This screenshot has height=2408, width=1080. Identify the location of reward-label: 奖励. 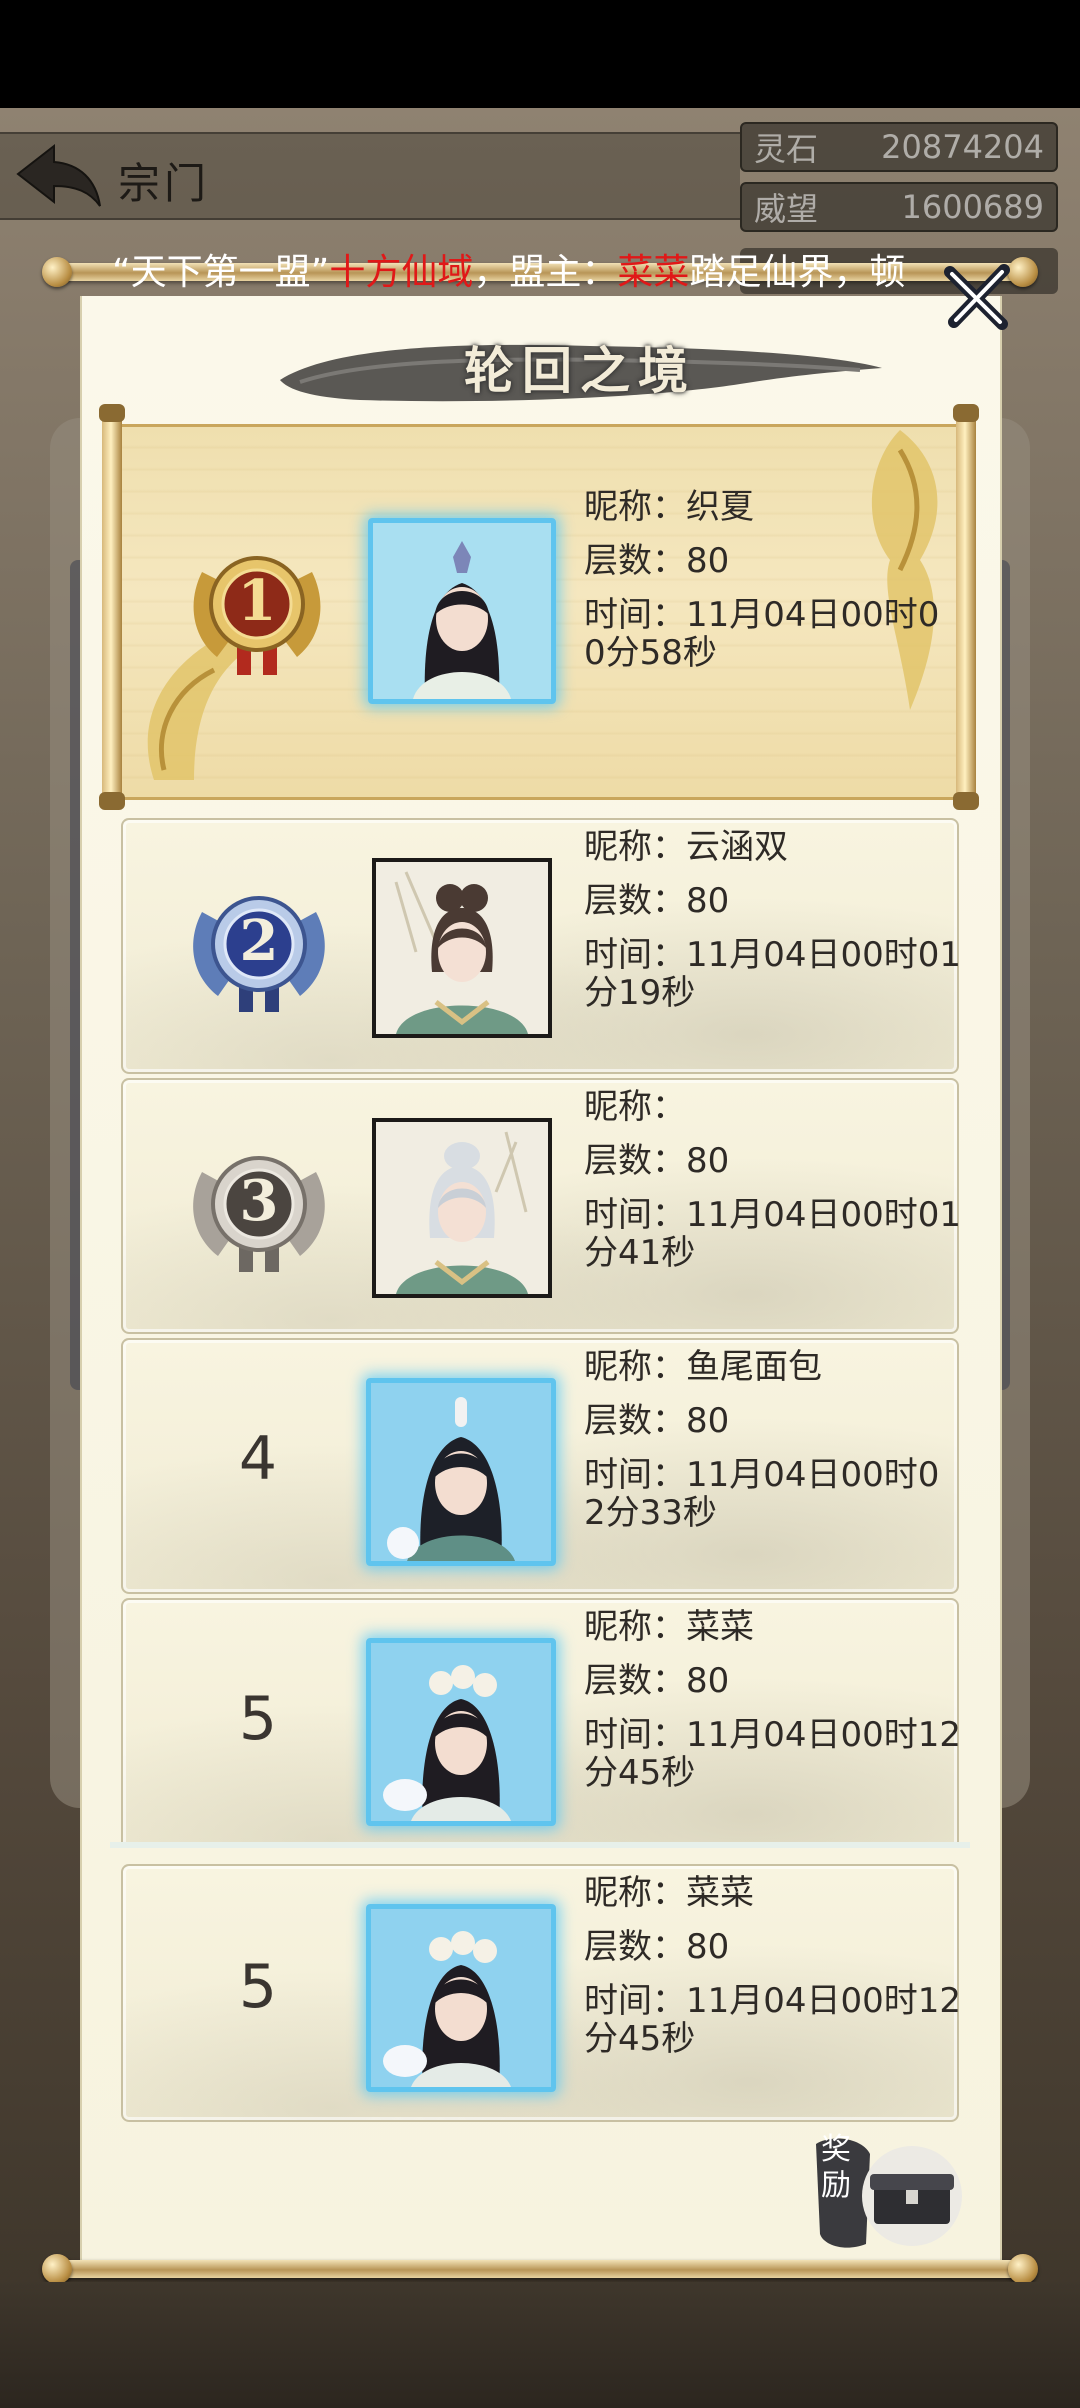
(836, 2167).